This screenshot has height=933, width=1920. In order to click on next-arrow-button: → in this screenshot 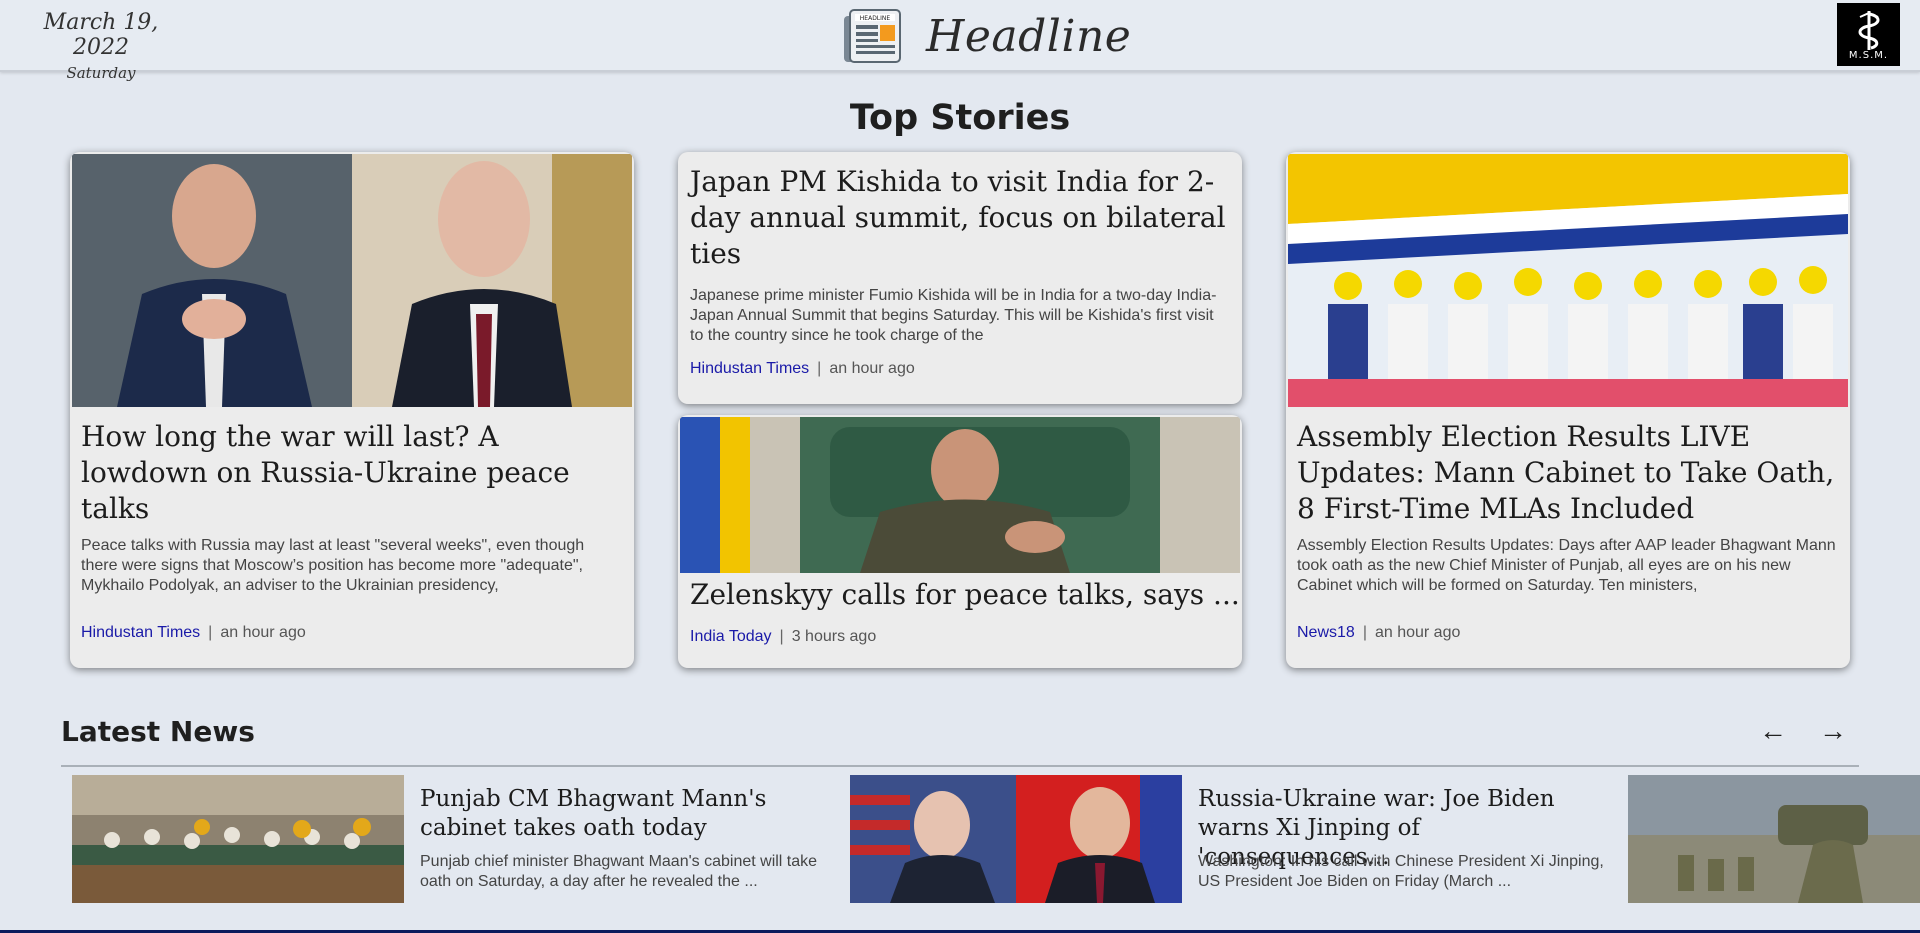, I will do `click(1833, 731)`.